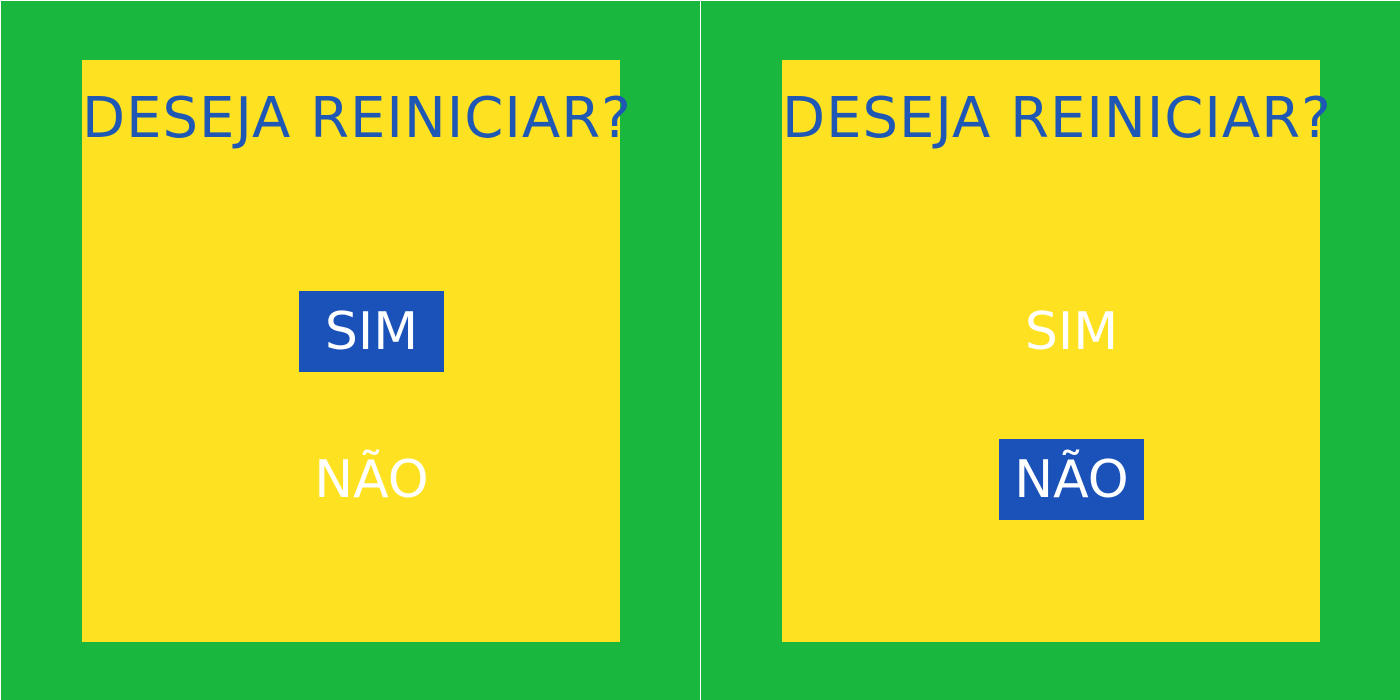 This screenshot has height=700, width=1400. What do you see at coordinates (371, 331) in the screenshot?
I see `yes-option-selected: SIM` at bounding box center [371, 331].